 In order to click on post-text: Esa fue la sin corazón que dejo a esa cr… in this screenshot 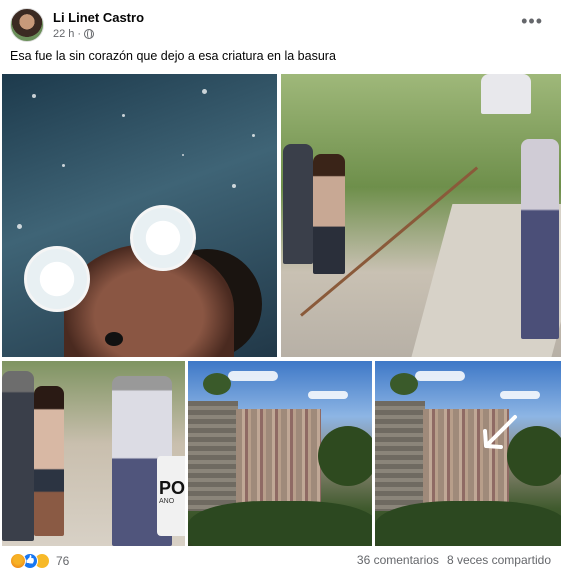, I will do `click(173, 56)`.